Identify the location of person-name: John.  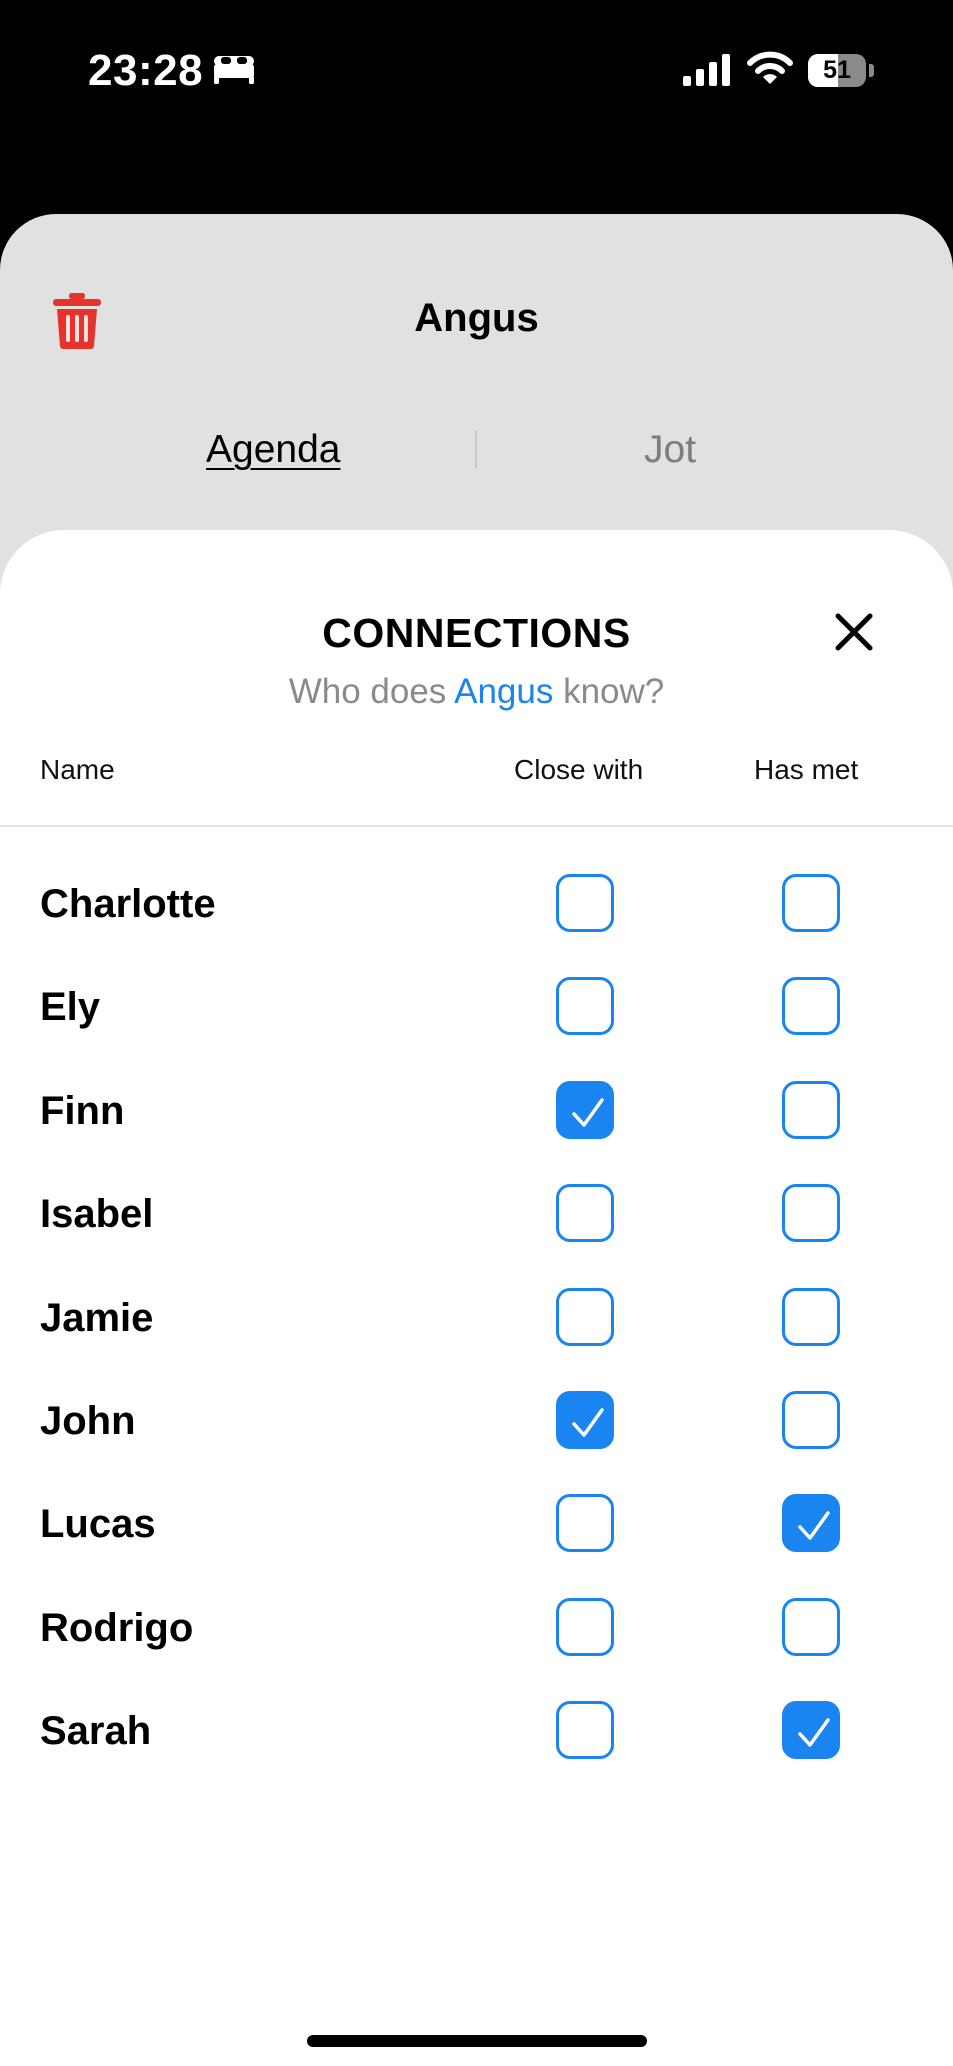
(88, 1420).